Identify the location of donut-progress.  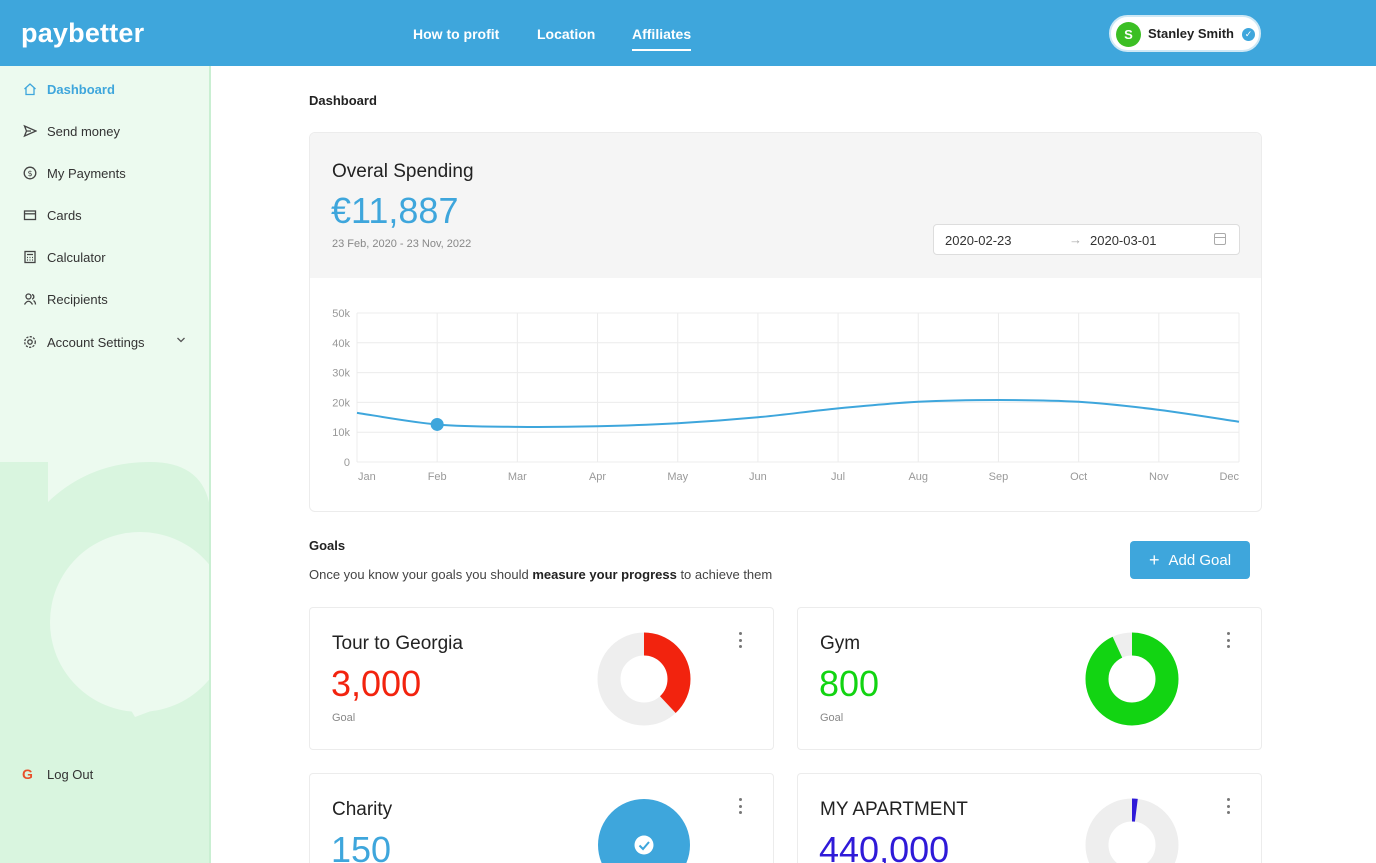
(1132, 679).